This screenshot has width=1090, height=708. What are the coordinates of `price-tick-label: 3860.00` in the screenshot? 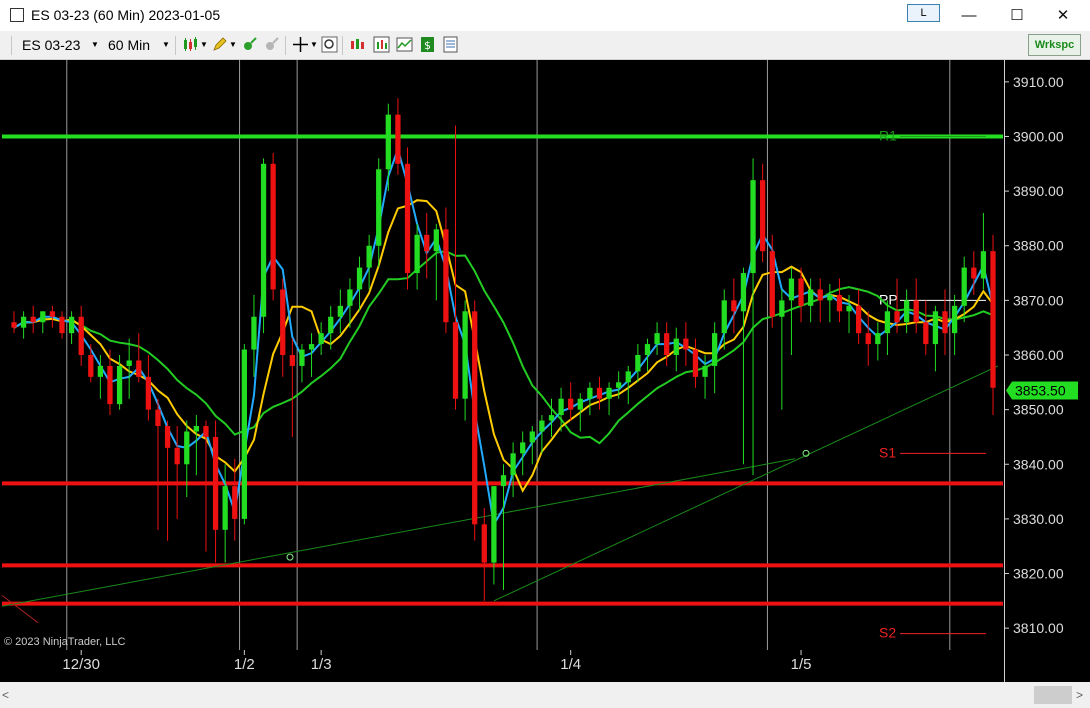 It's located at (1038, 355).